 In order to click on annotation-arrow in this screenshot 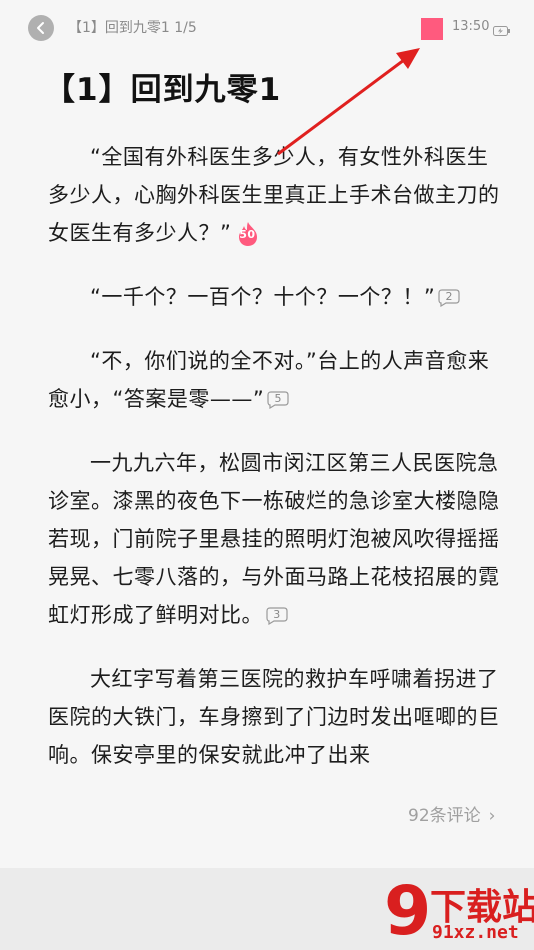, I will do `click(348, 102)`.